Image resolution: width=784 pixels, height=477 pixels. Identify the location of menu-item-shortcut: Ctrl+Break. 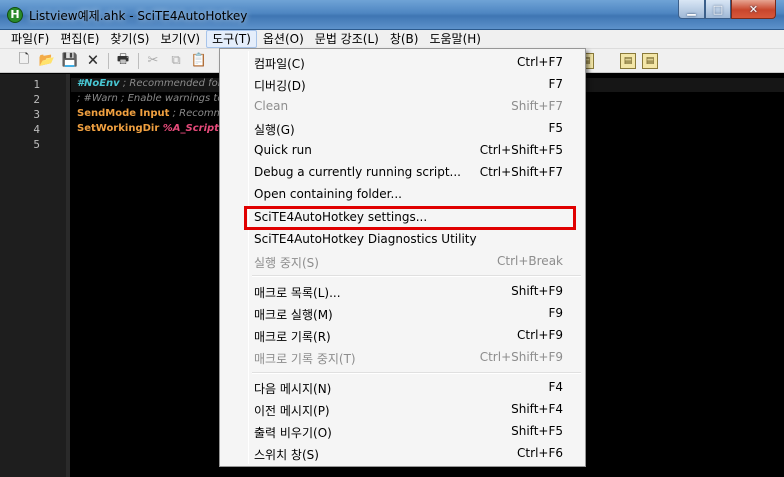
(530, 261).